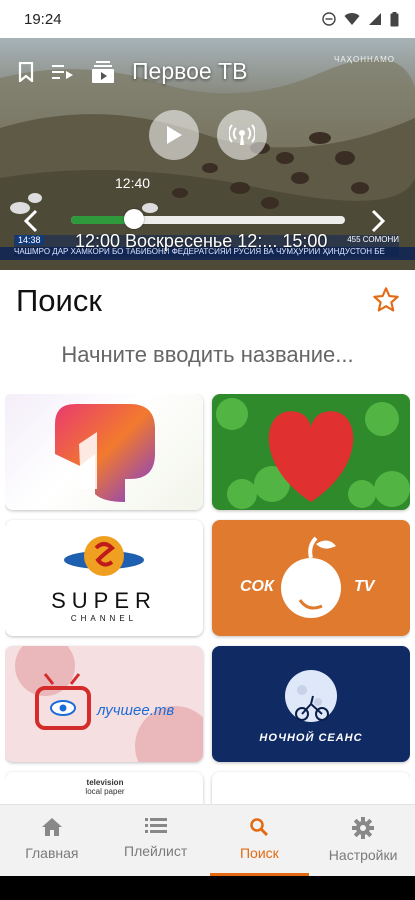 Image resolution: width=415 pixels, height=900 pixels. Describe the element at coordinates (259, 827) in the screenshot. I see `search-icon` at that location.